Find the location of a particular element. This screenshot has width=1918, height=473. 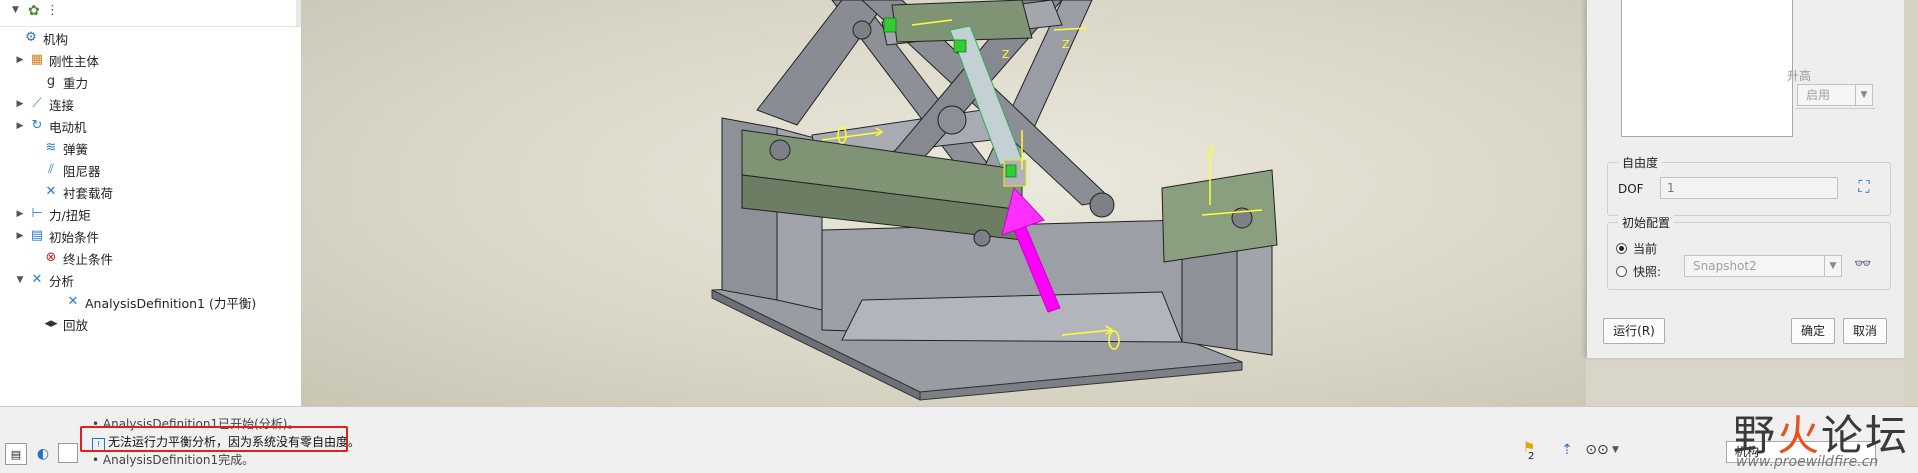

select-filter-icon: ⇡ is located at coordinates (1567, 450).